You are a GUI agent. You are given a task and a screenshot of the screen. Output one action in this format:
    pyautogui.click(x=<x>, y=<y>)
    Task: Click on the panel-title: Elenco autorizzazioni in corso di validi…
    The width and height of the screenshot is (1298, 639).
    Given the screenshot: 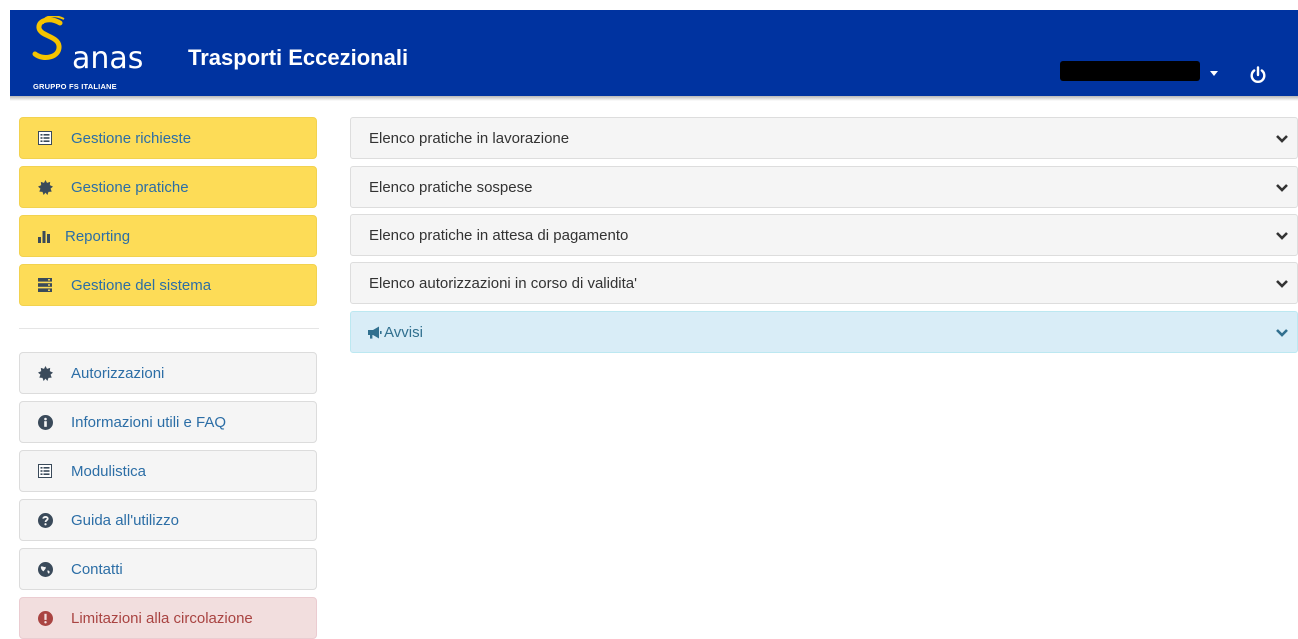 What is the action you would take?
    pyautogui.click(x=503, y=283)
    